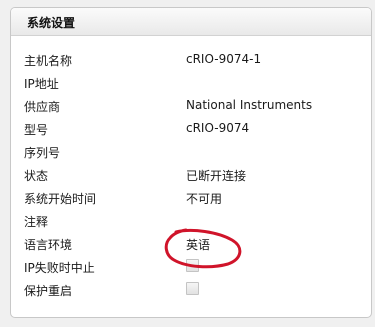 The image size is (375, 327). Describe the element at coordinates (48, 61) in the screenshot. I see `hostname-label: 主机名称` at that location.